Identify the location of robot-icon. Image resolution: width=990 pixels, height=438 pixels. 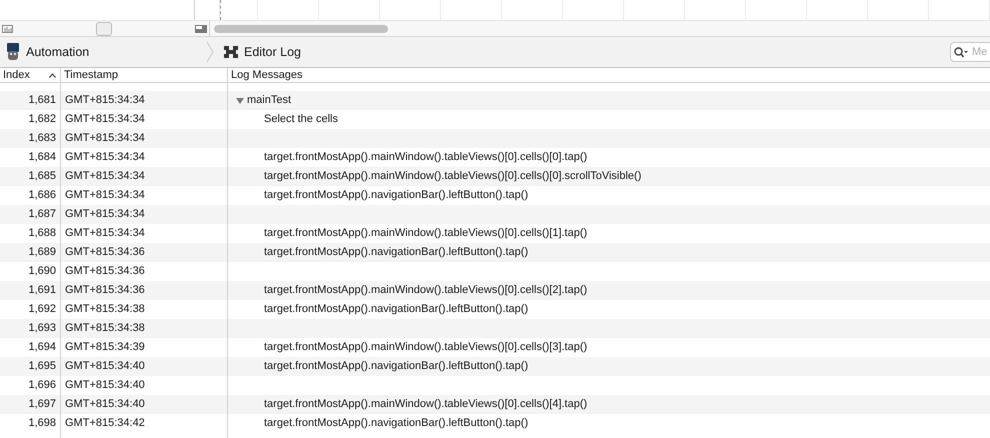
(13, 52).